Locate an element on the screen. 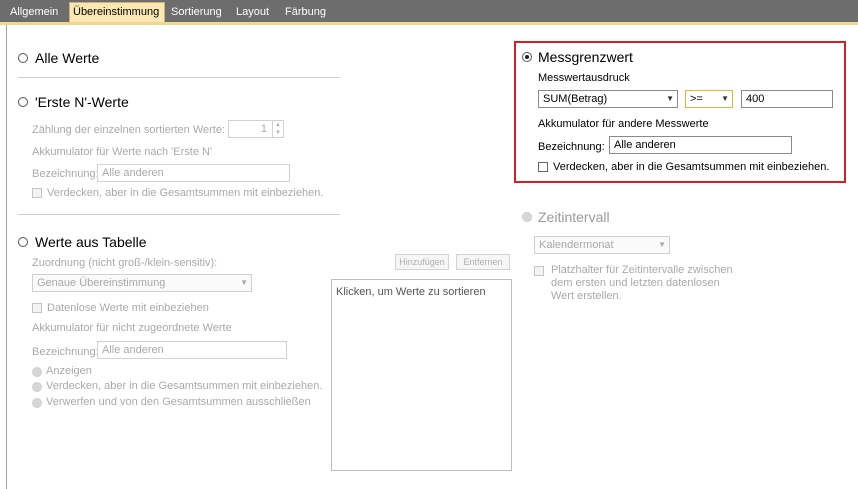 This screenshot has height=489, width=858. tabelle-bezeichnung-label: Bezeichnung: is located at coordinates (65, 352).